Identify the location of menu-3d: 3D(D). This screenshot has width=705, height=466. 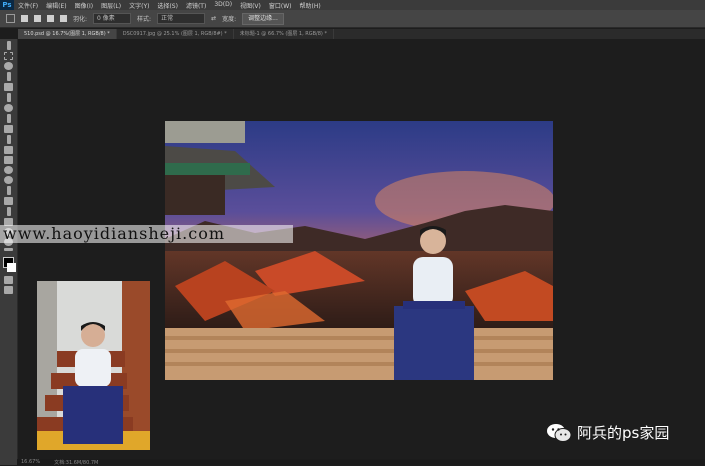
(223, 5).